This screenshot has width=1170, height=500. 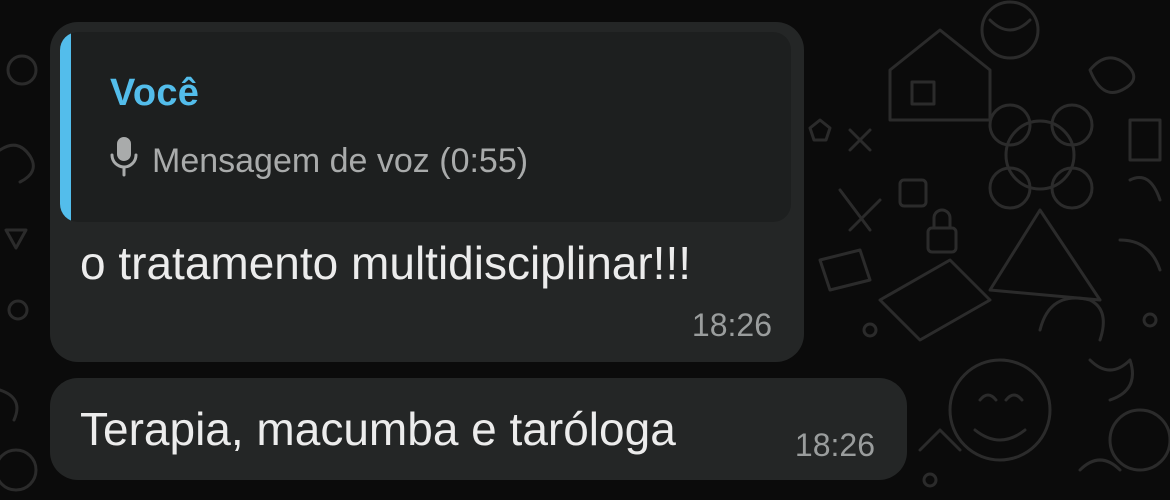 What do you see at coordinates (65, 127) in the screenshot?
I see `reply-accent-bar` at bounding box center [65, 127].